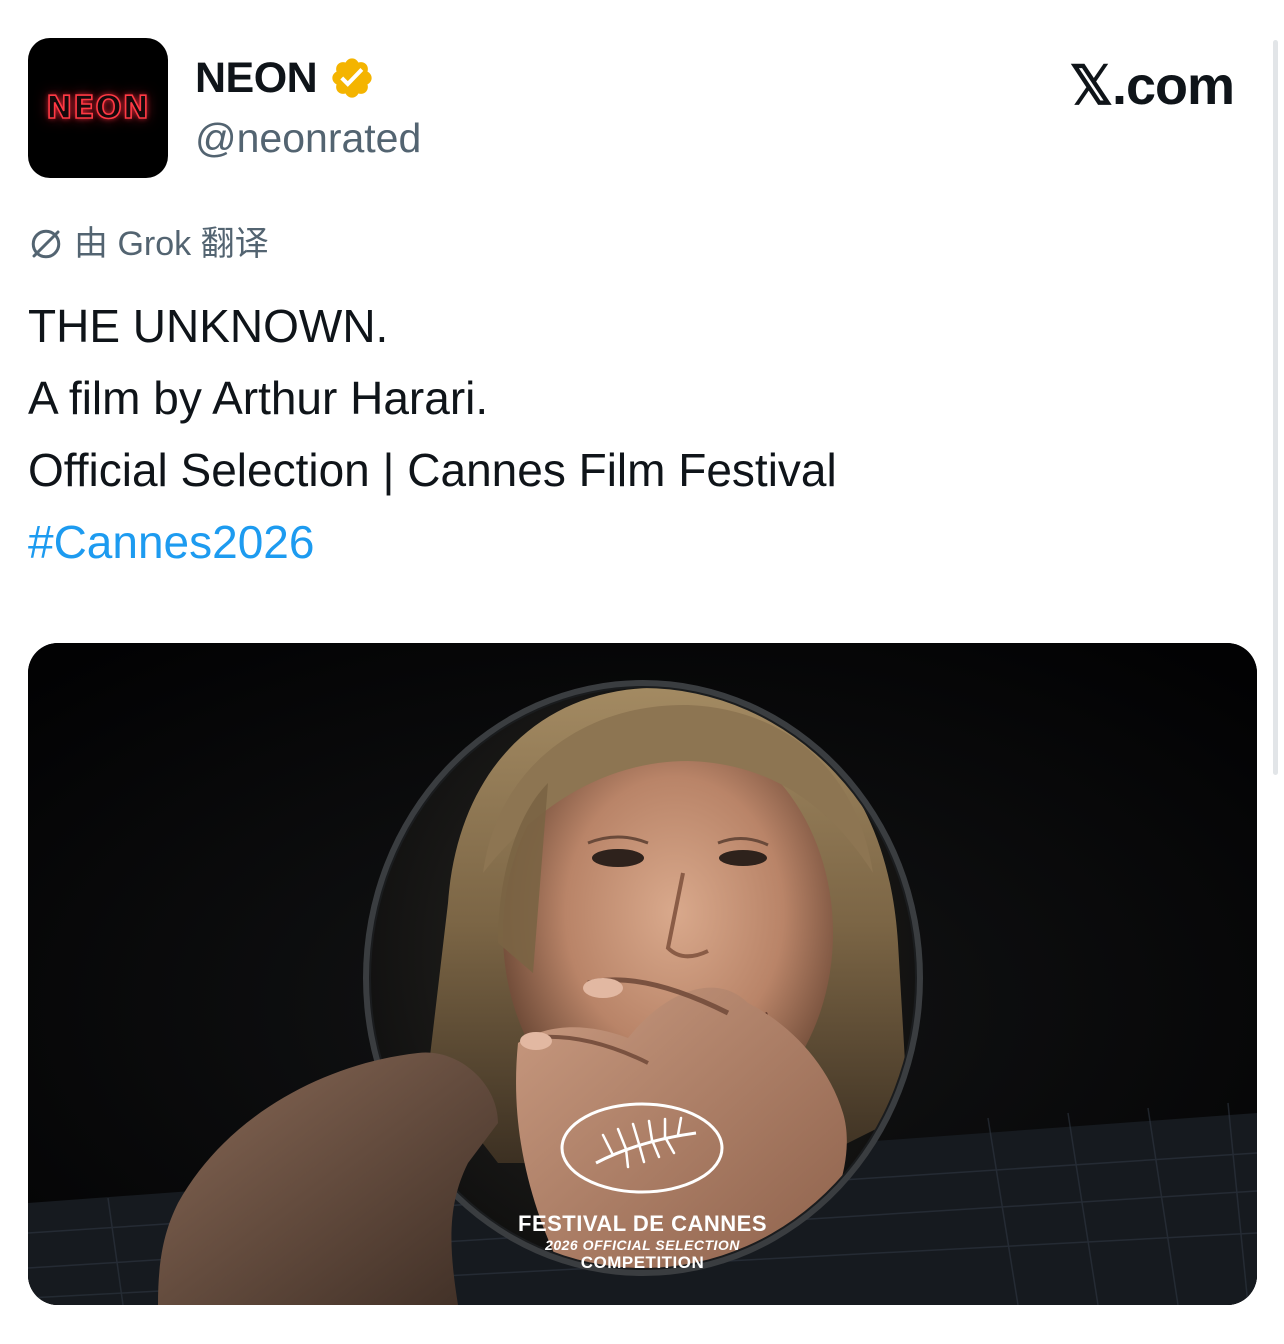 This screenshot has width=1284, height=1344. I want to click on user-handle: @neonrated, so click(308, 138).